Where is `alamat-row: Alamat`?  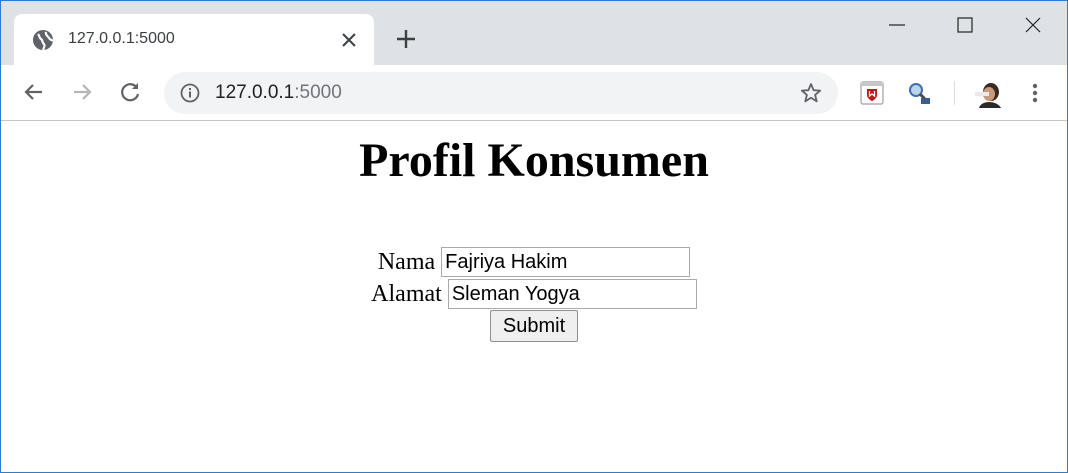
alamat-row: Alamat is located at coordinates (534, 294).